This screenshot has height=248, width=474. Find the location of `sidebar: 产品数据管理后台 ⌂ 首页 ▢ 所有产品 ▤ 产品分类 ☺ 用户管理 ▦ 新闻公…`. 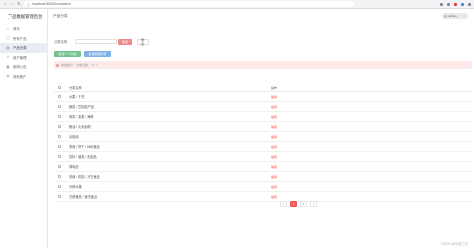

sidebar: 产品数据管理后台 ⌂ 首页 ▢ 所有产品 ▤ 产品分类 ☺ 用户管理 ▦ 新闻公… is located at coordinates (24, 128).